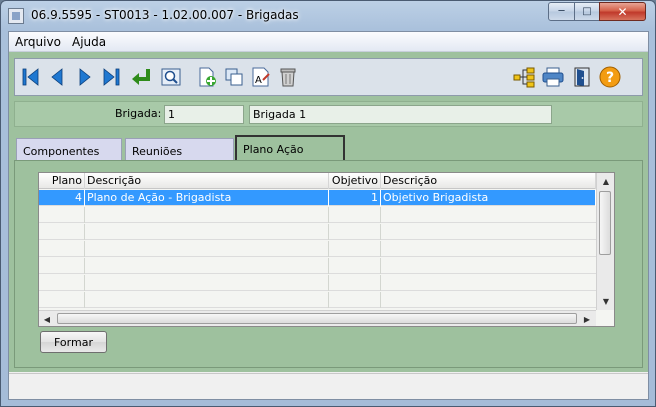  What do you see at coordinates (47, 318) in the screenshot?
I see `scroll-left-icon: ◀` at bounding box center [47, 318].